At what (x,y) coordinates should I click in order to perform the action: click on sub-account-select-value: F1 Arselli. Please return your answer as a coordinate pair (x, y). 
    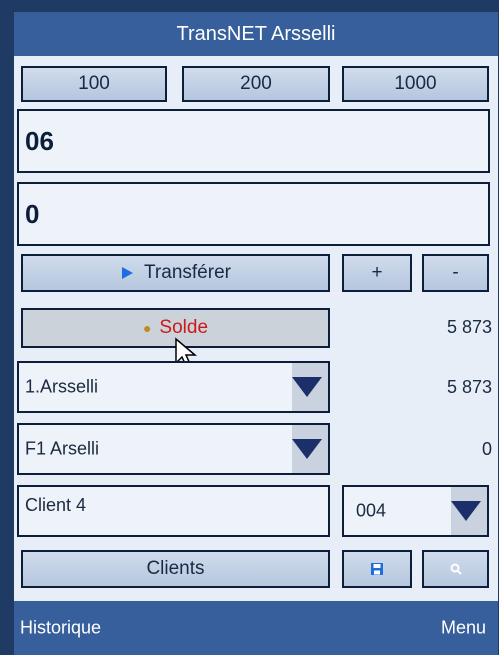
    Looking at the image, I should click on (62, 448).